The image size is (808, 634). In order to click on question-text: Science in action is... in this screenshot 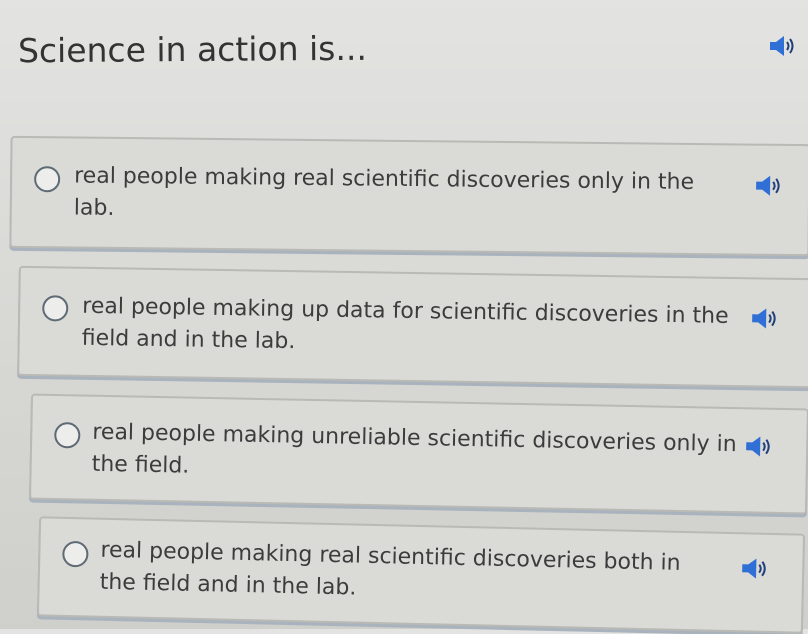, I will do `click(192, 49)`.